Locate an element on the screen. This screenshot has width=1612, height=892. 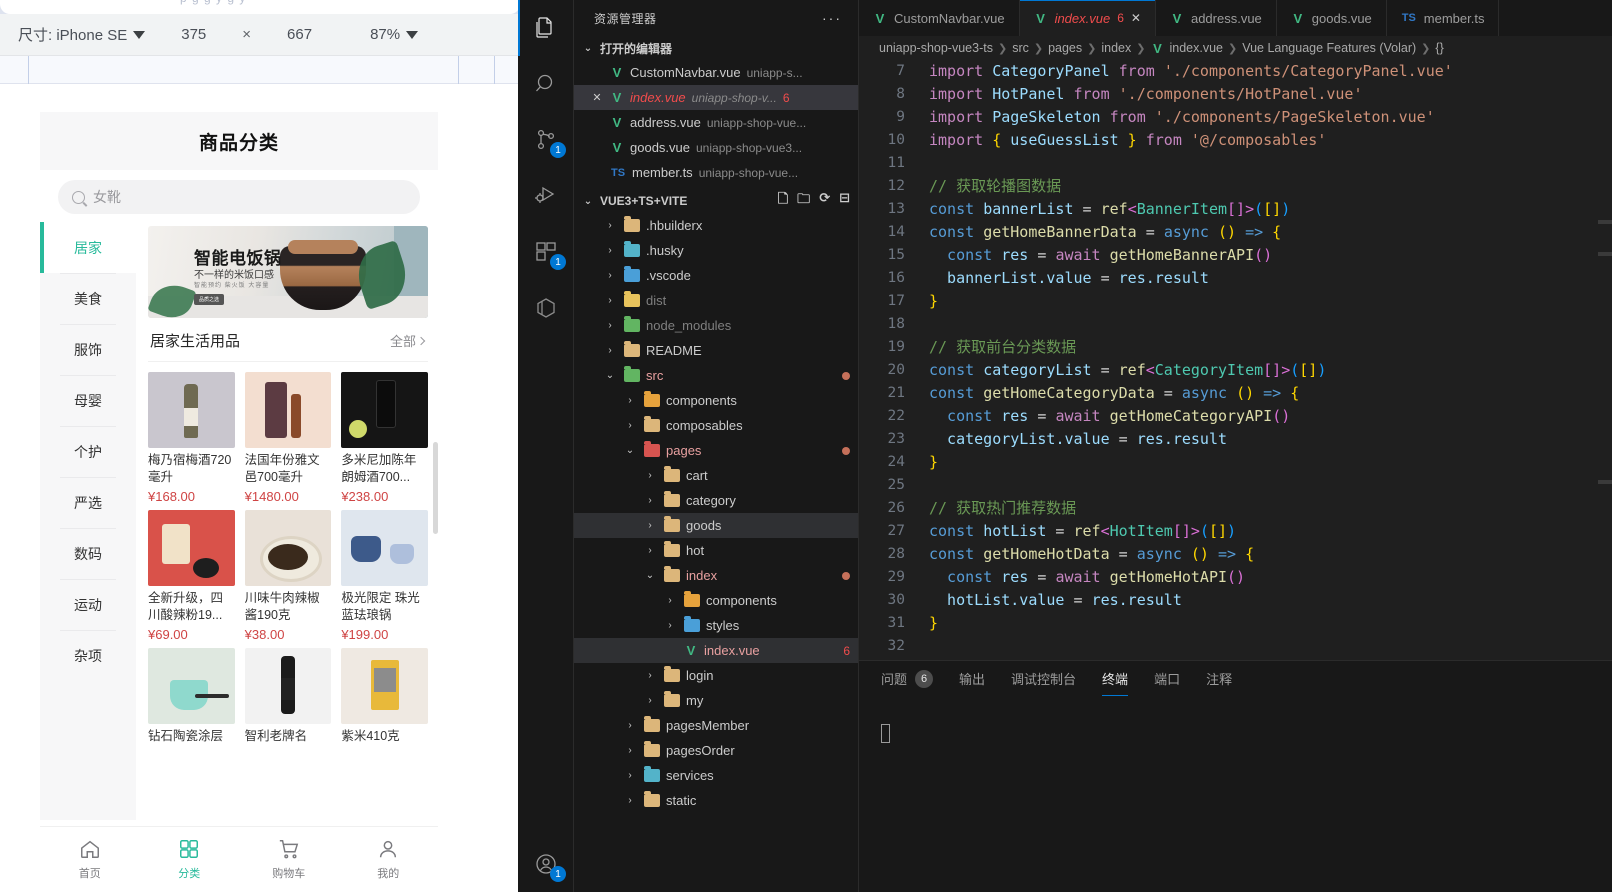
activity-source-control: 1 is located at coordinates (546, 140).